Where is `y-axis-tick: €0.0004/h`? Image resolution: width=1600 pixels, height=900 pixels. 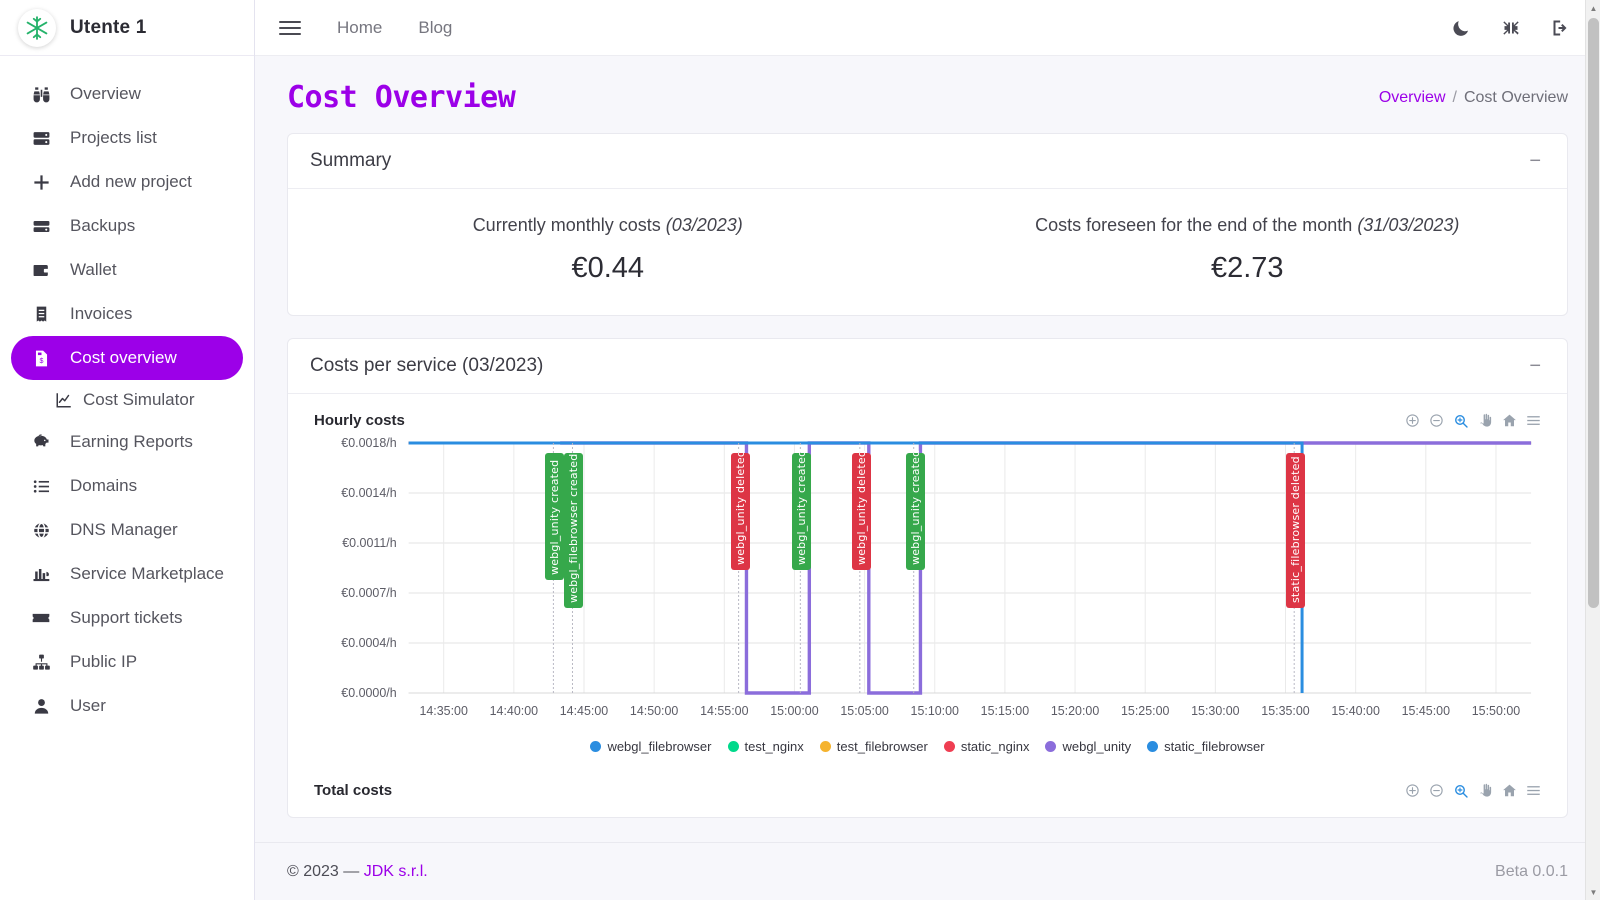
y-axis-tick: €0.0004/h is located at coordinates (368, 643).